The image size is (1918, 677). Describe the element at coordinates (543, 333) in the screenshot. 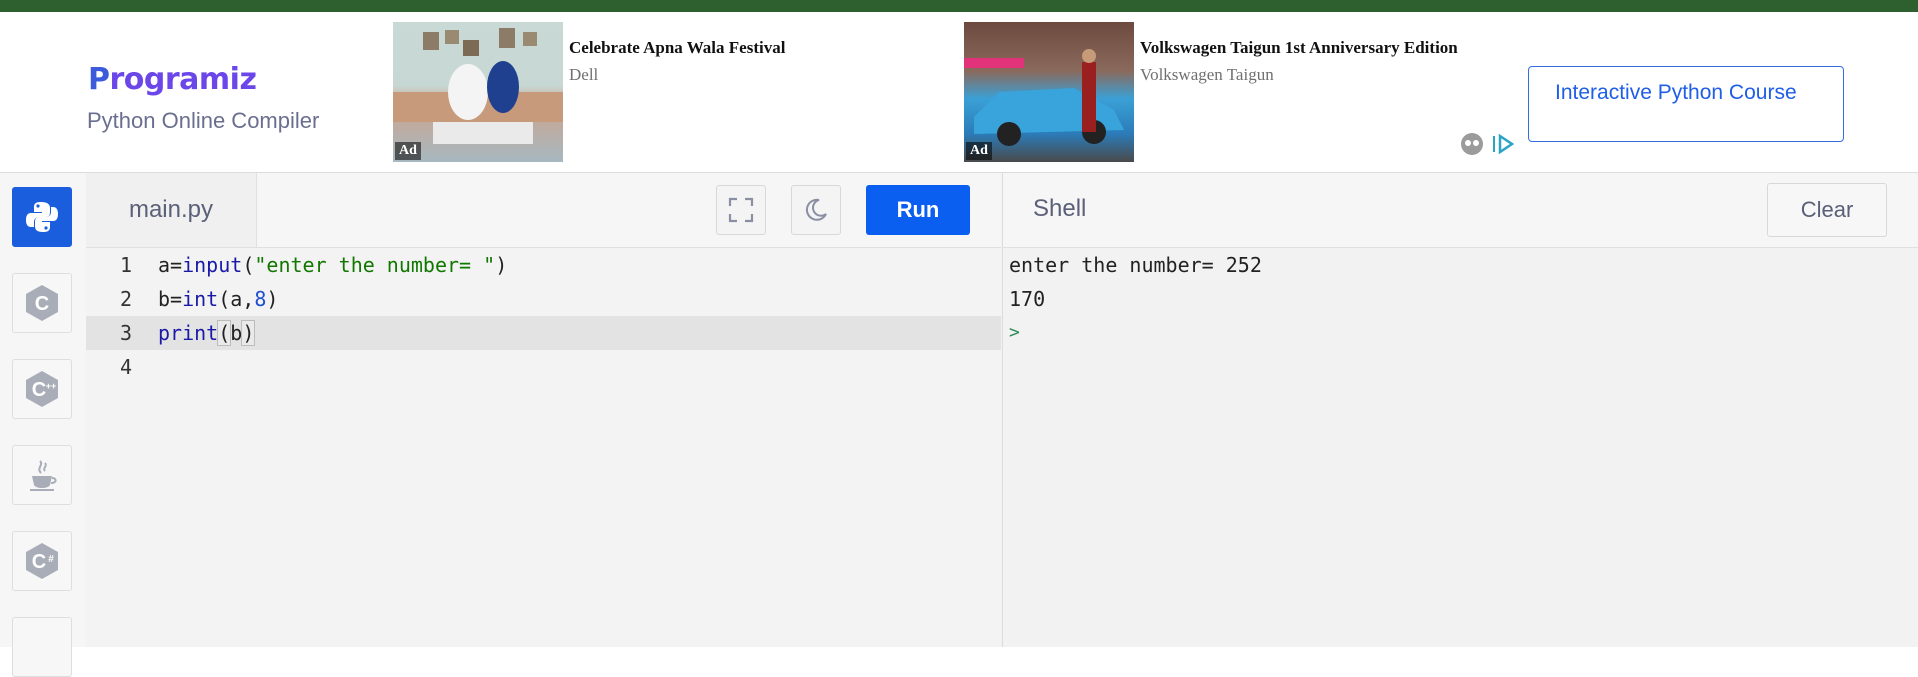

I see `code-line-current: 3 print(b)` at that location.